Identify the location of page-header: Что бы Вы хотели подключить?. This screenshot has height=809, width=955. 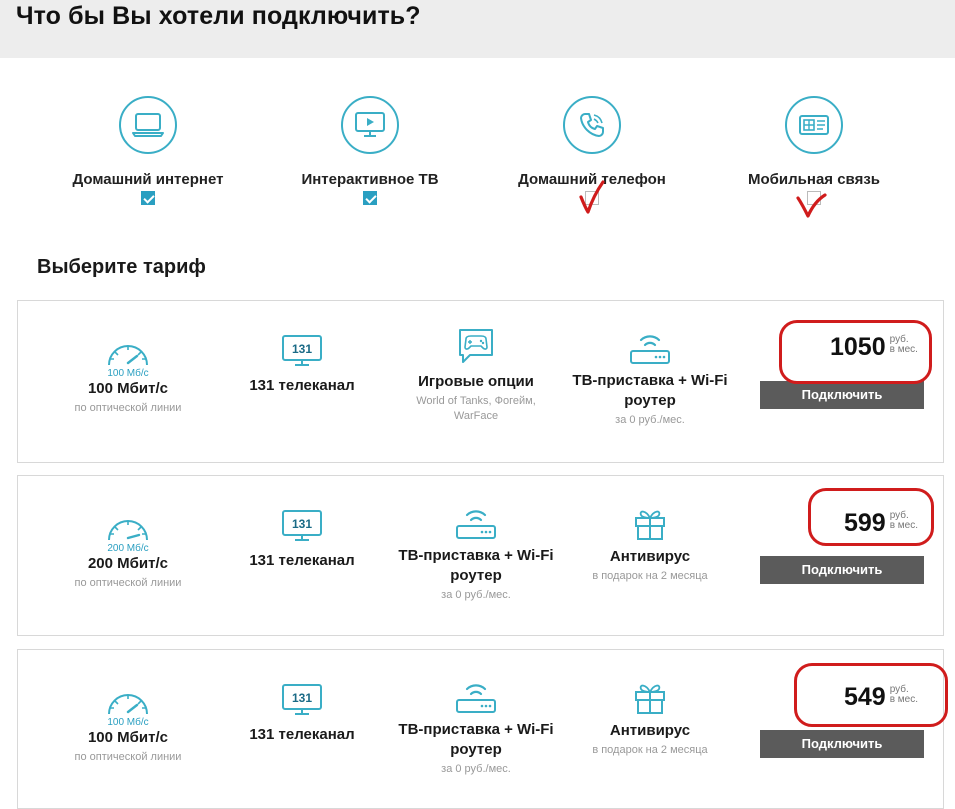
(477, 29).